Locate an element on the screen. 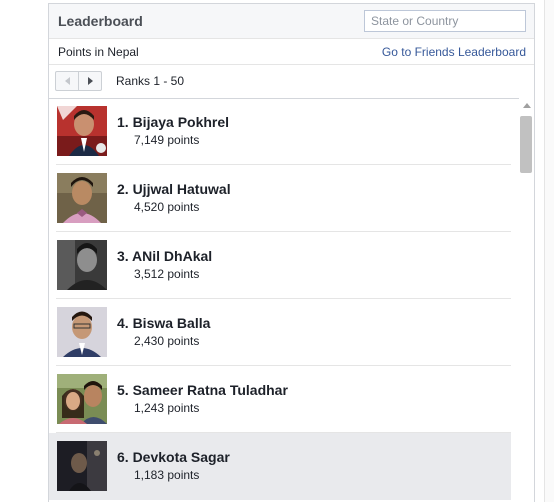 This screenshot has height=503, width=554. leaderboard-row: 1. Bijaya Pokhrel 7,149 points is located at coordinates (280, 131).